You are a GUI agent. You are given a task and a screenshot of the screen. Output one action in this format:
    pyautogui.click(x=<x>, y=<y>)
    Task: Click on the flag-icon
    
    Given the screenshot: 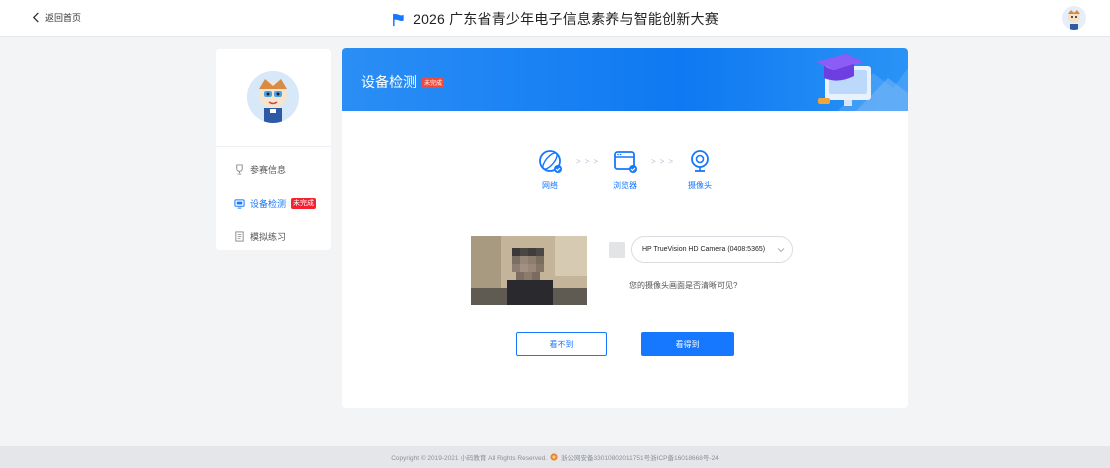 What is the action you would take?
    pyautogui.click(x=398, y=19)
    